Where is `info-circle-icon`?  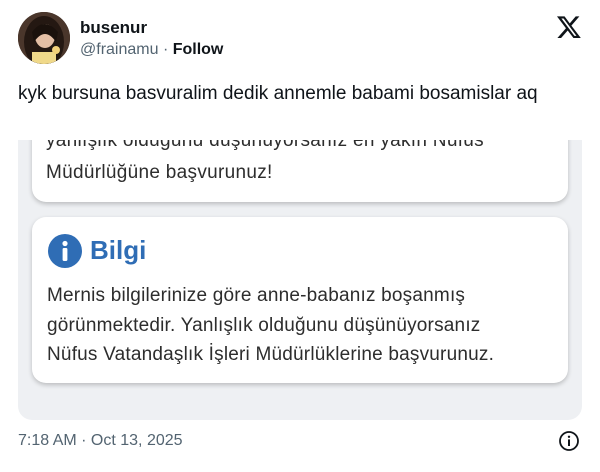
info-circle-icon is located at coordinates (65, 251).